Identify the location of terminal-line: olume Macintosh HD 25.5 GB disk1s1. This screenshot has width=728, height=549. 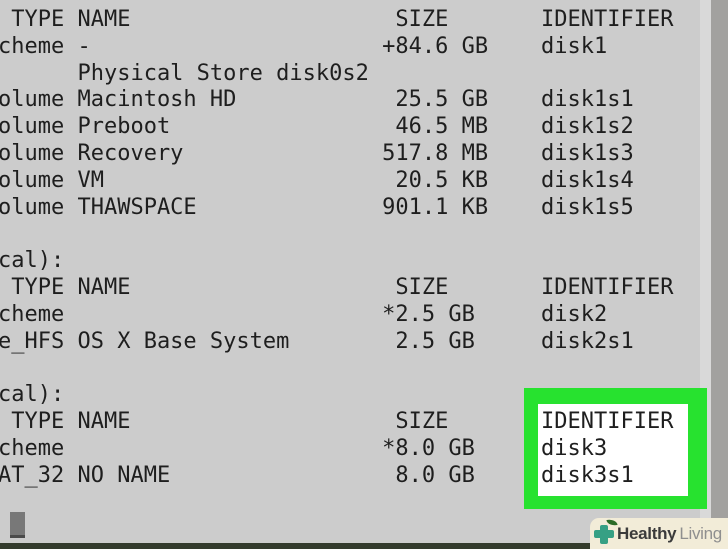
(317, 100).